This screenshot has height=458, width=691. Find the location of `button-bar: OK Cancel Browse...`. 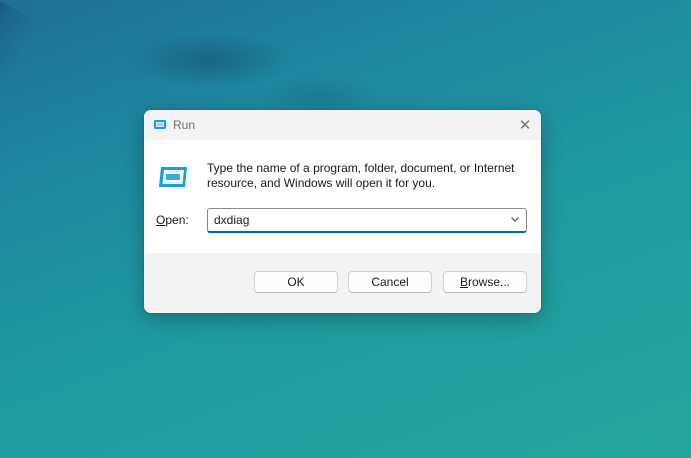

button-bar: OK Cancel Browse... is located at coordinates (342, 283).